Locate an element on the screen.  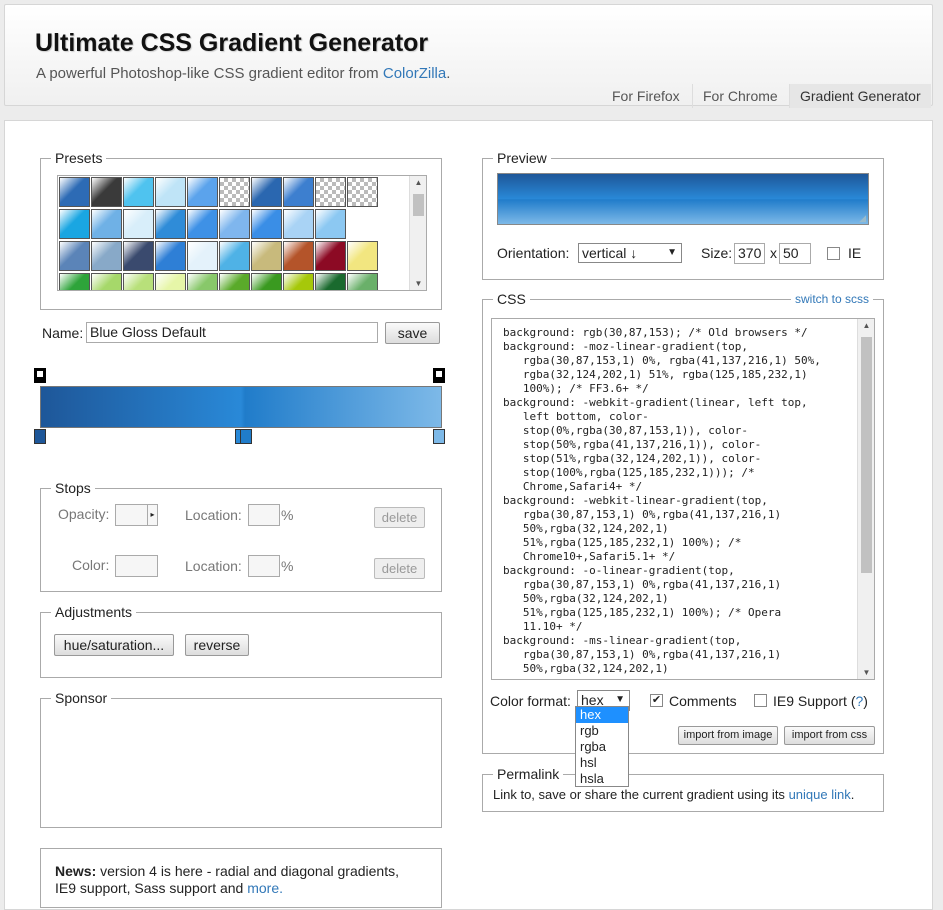
css-scroll-up-icon: ▲ is located at coordinates (866, 325).